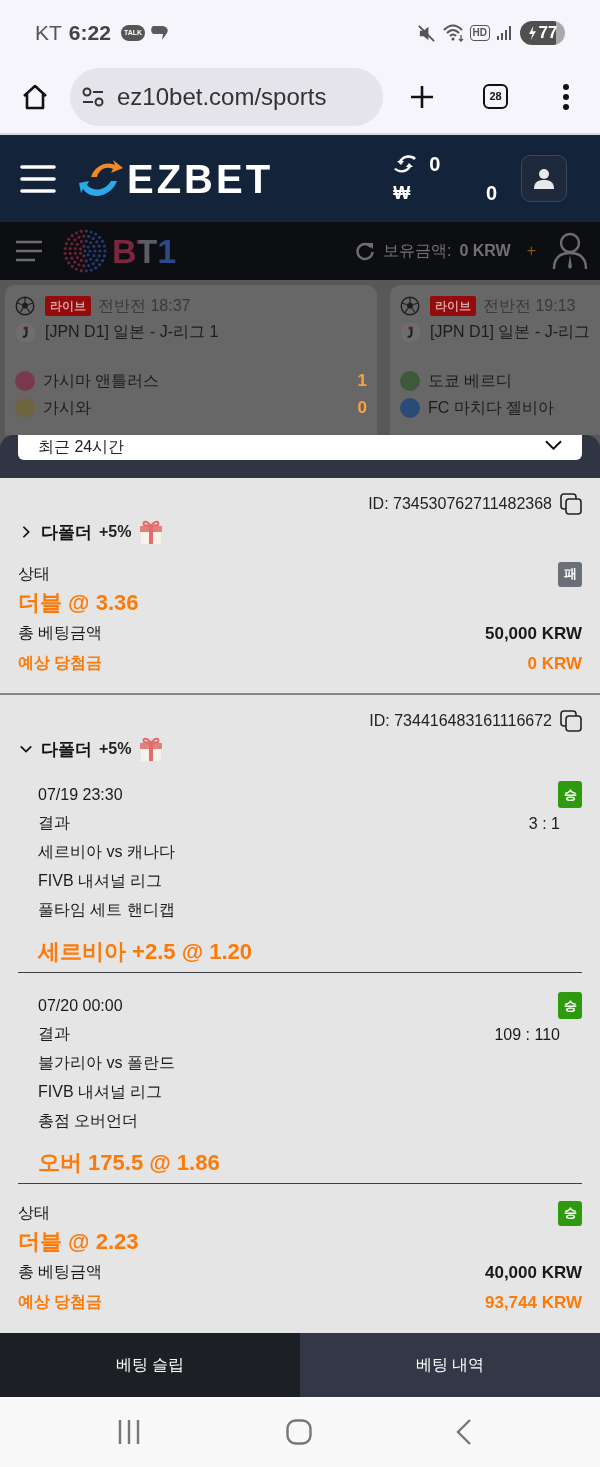  What do you see at coordinates (510, 331) in the screenshot?
I see `league-name: [JPN D1] 일본 - J-리그` at bounding box center [510, 331].